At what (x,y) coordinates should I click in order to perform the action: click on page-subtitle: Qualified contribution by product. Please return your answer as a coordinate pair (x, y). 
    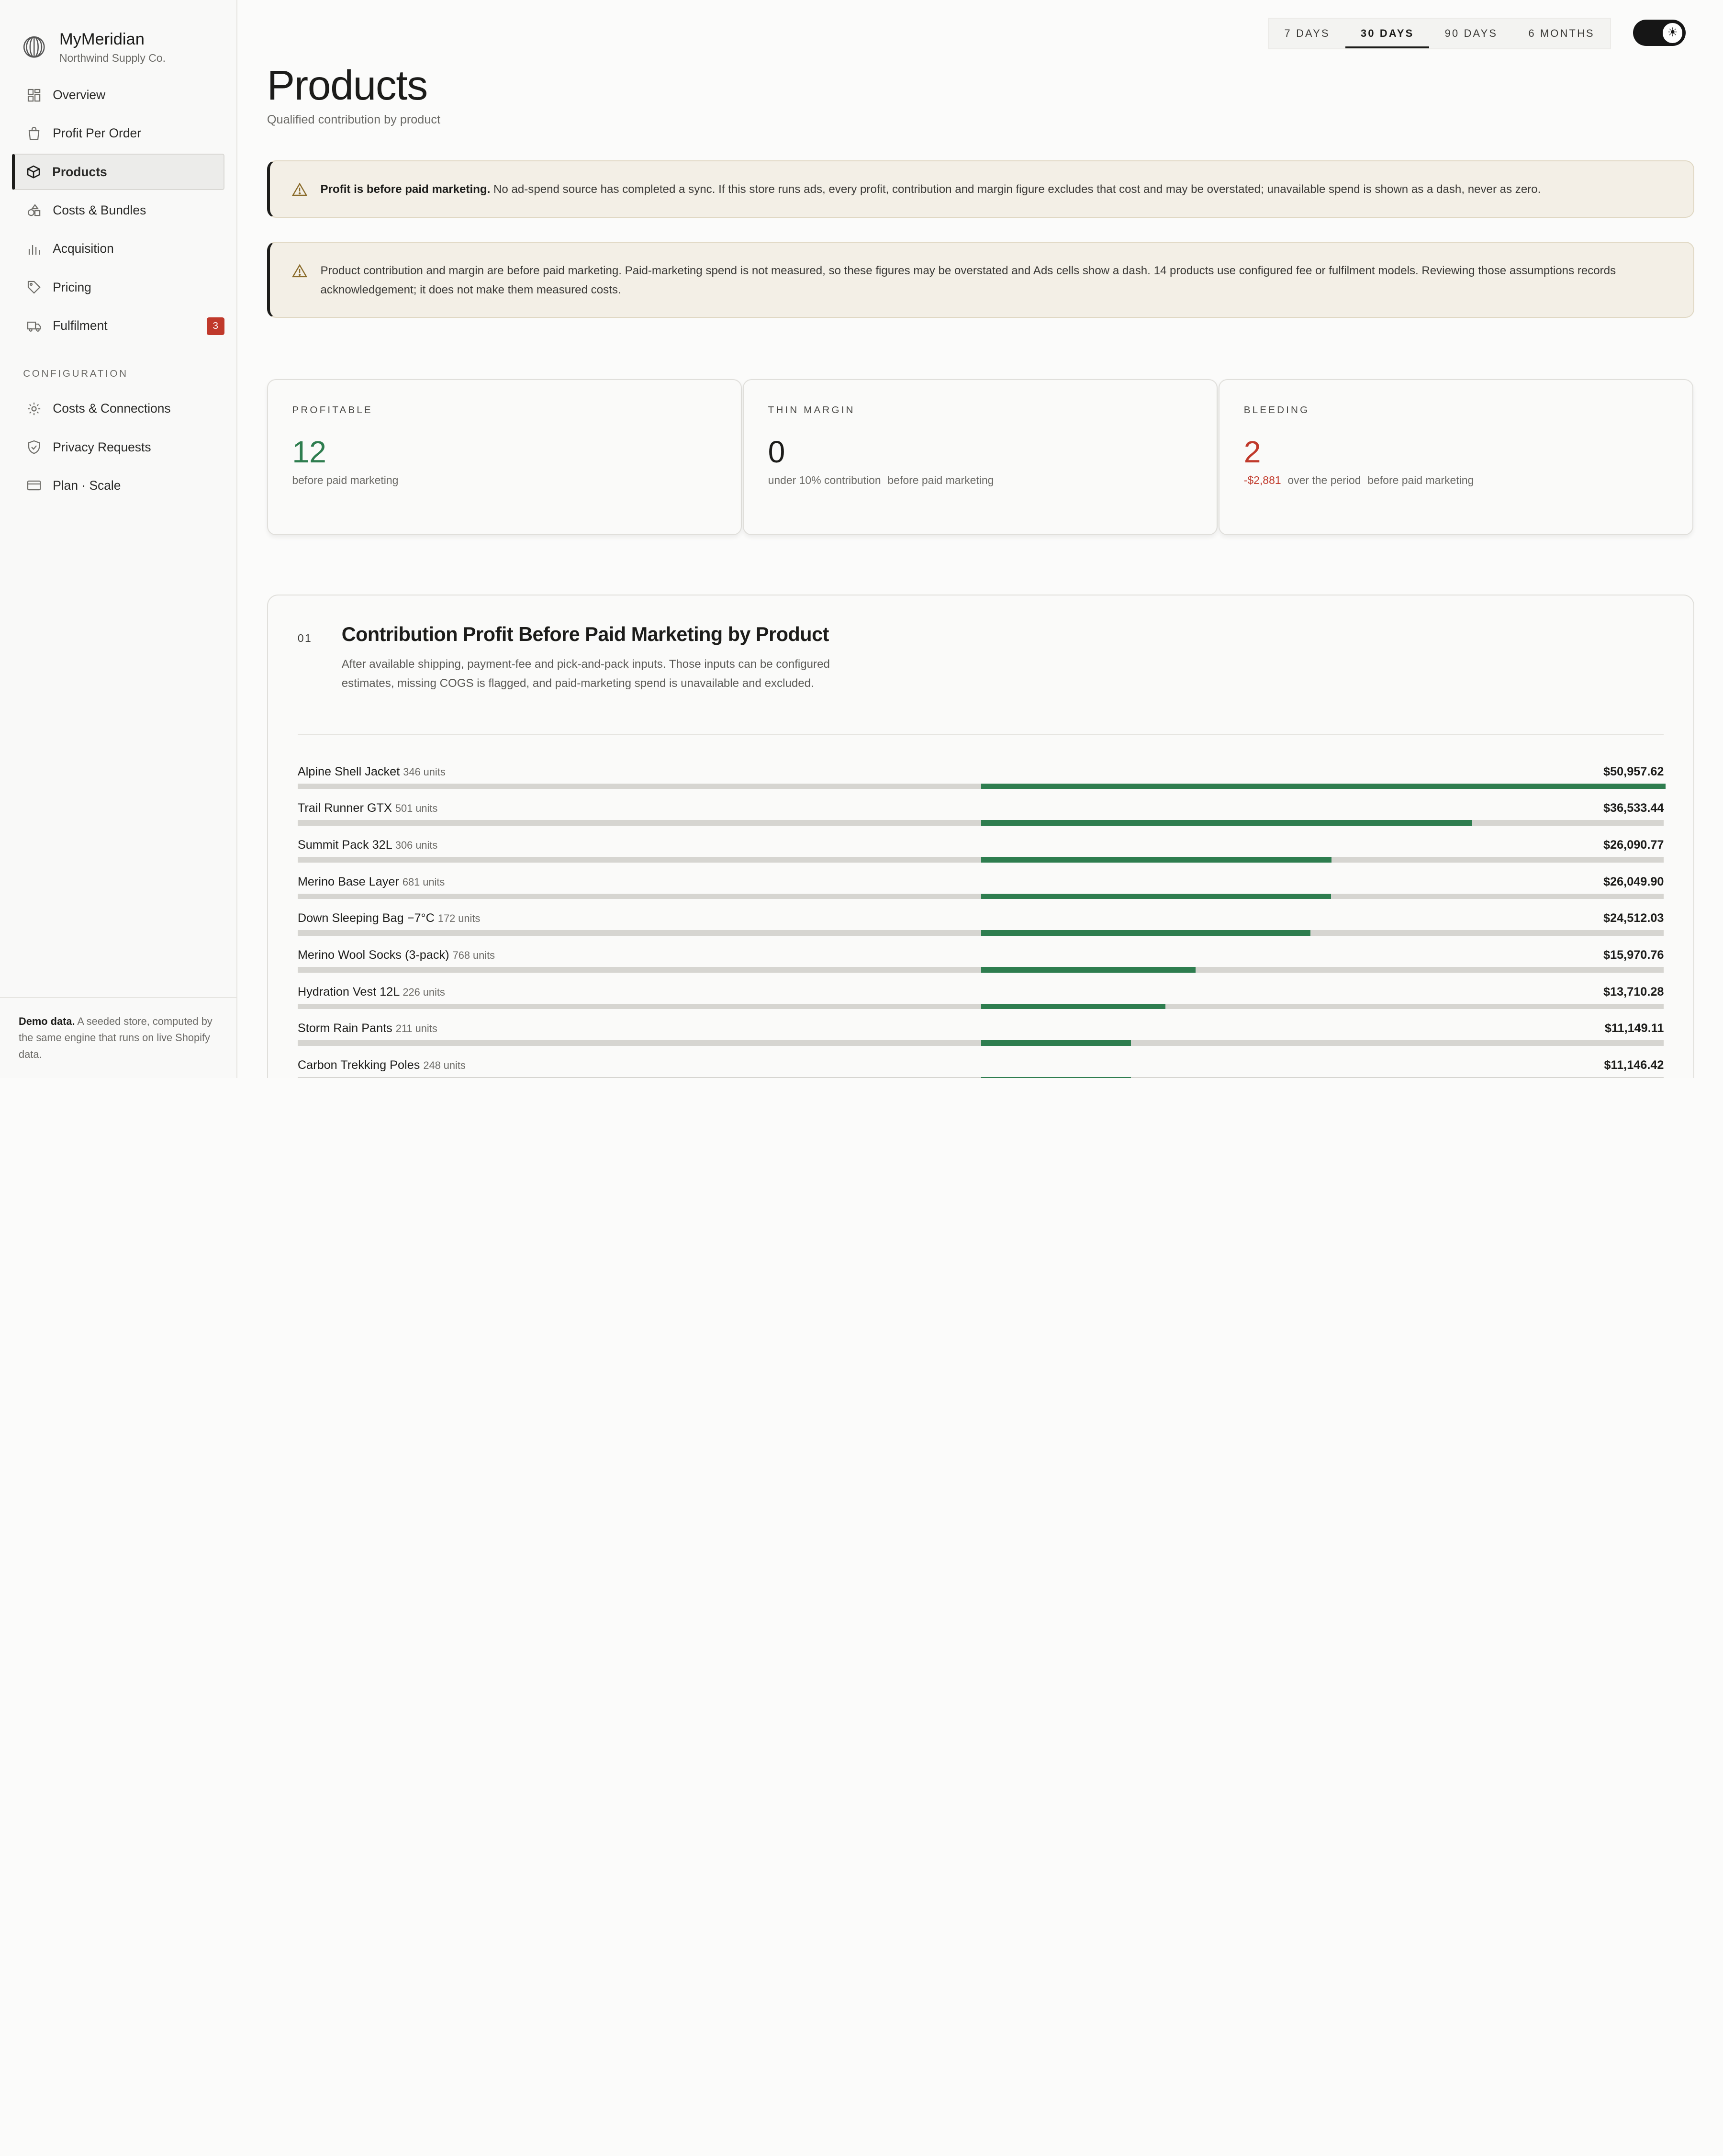
    Looking at the image, I should click on (354, 120).